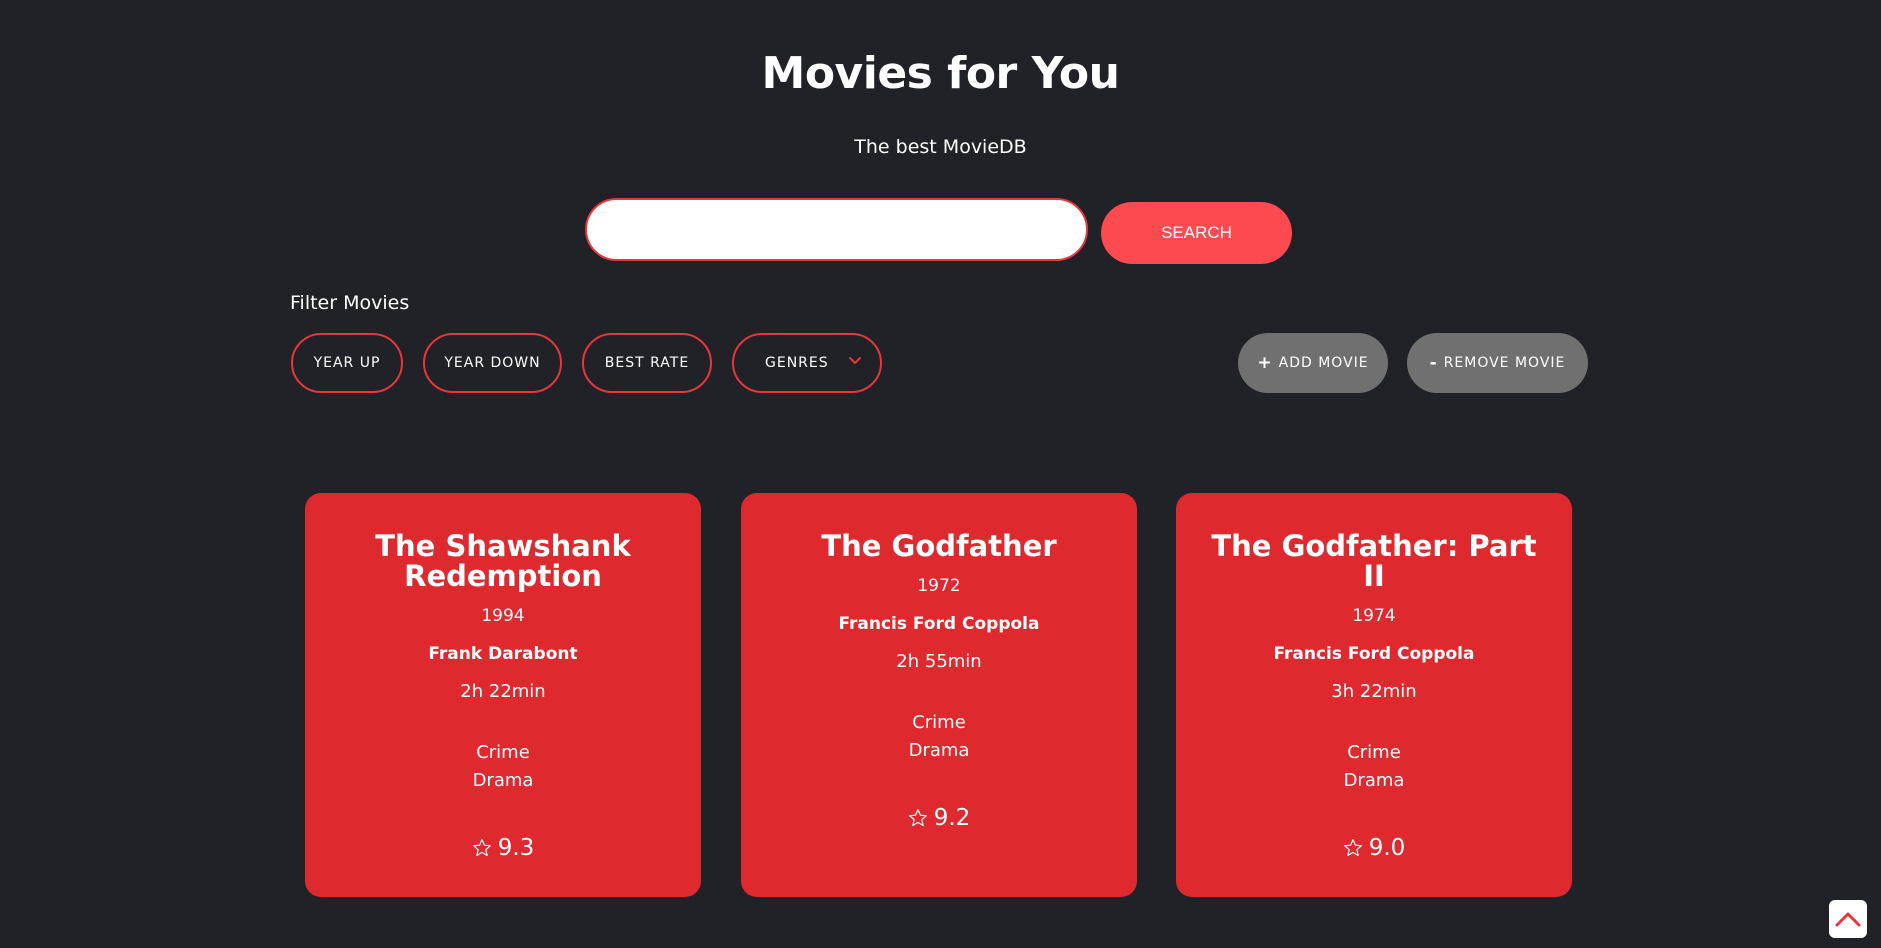 The height and width of the screenshot is (948, 1881). What do you see at coordinates (939, 586) in the screenshot?
I see `movie-year: 1972` at bounding box center [939, 586].